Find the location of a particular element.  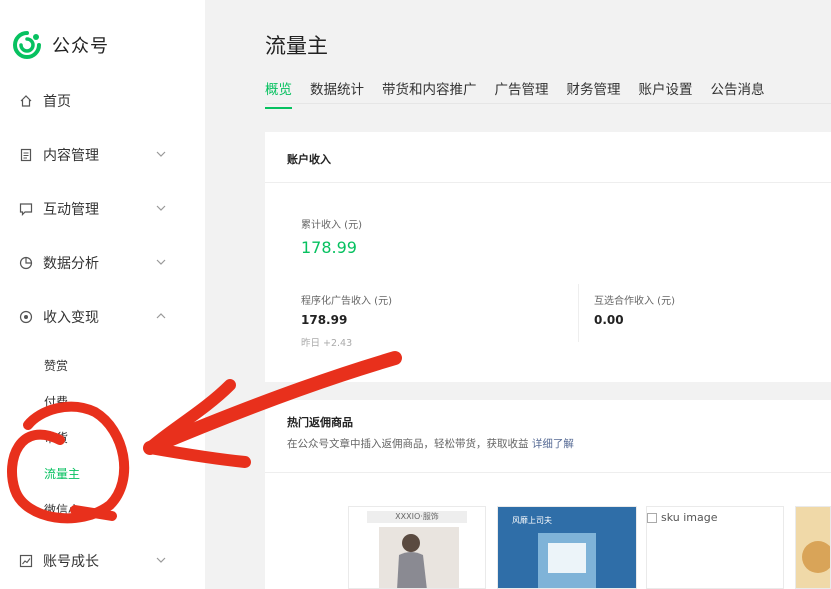

learn-more-link: 详细了解 is located at coordinates (553, 444).